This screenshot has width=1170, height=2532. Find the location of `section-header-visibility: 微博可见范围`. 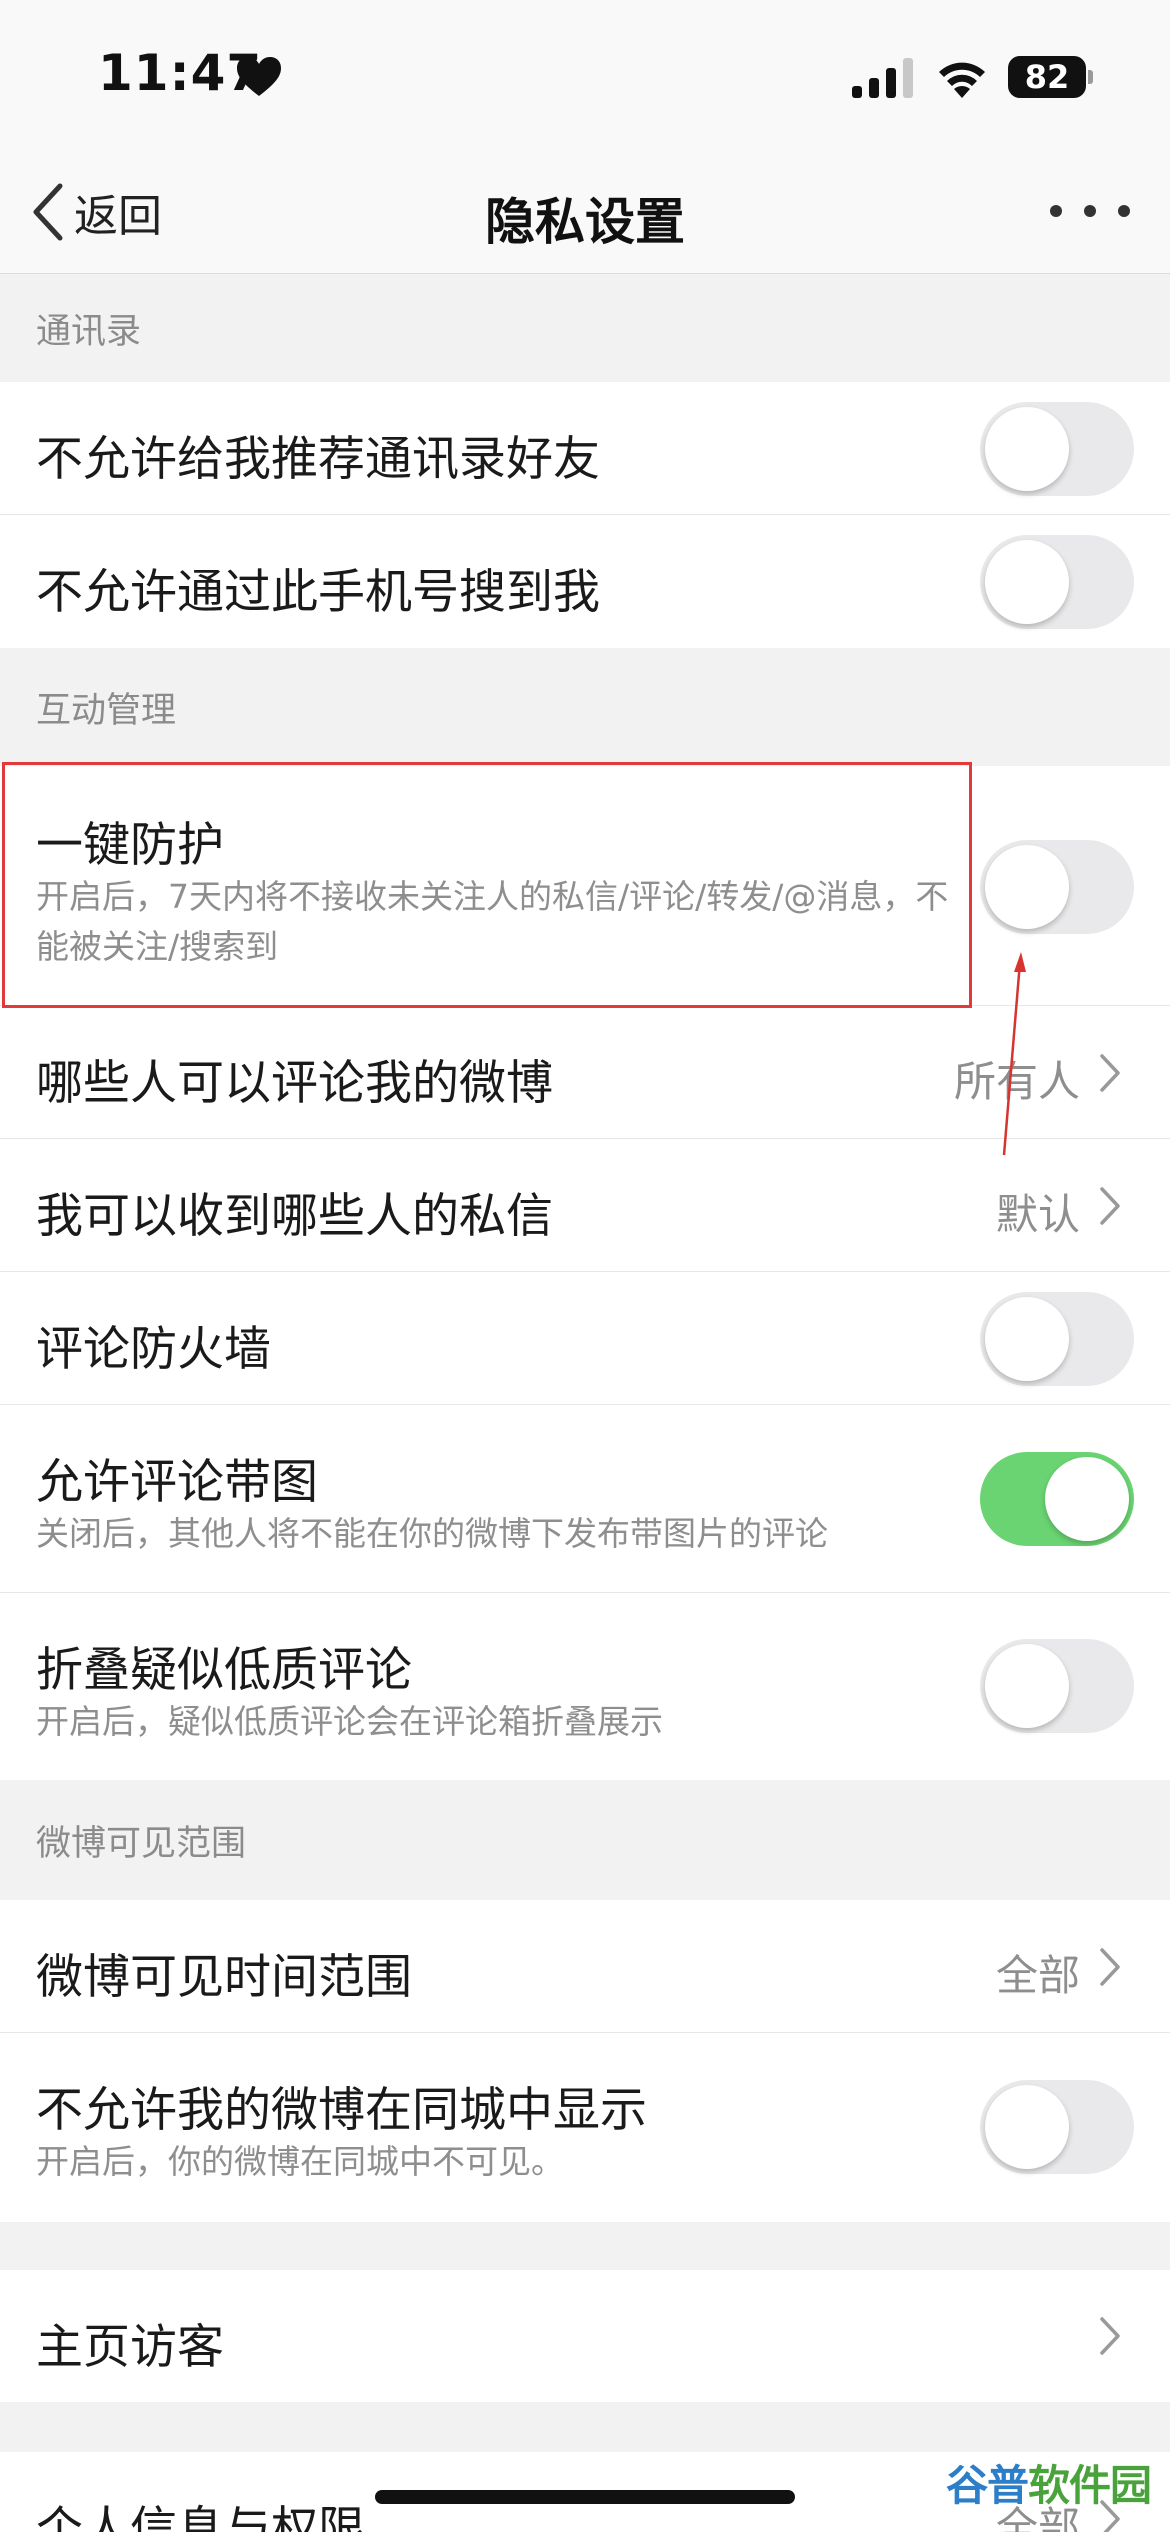

section-header-visibility: 微博可见范围 is located at coordinates (141, 1843).